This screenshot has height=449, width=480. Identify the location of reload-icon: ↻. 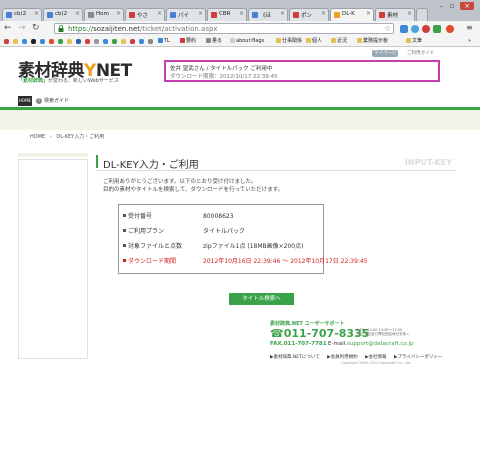
(36, 28).